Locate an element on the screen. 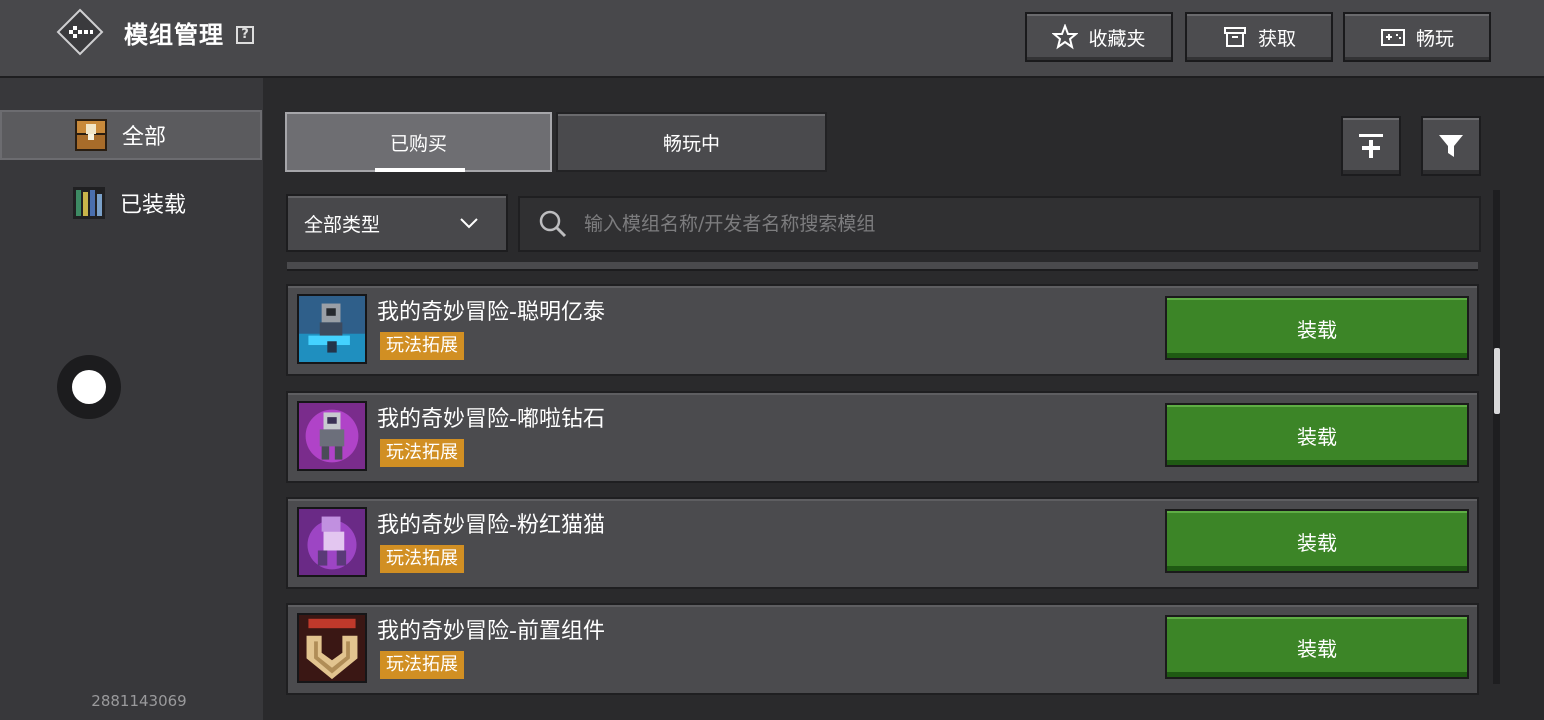  filter-icon is located at coordinates (1451, 146).